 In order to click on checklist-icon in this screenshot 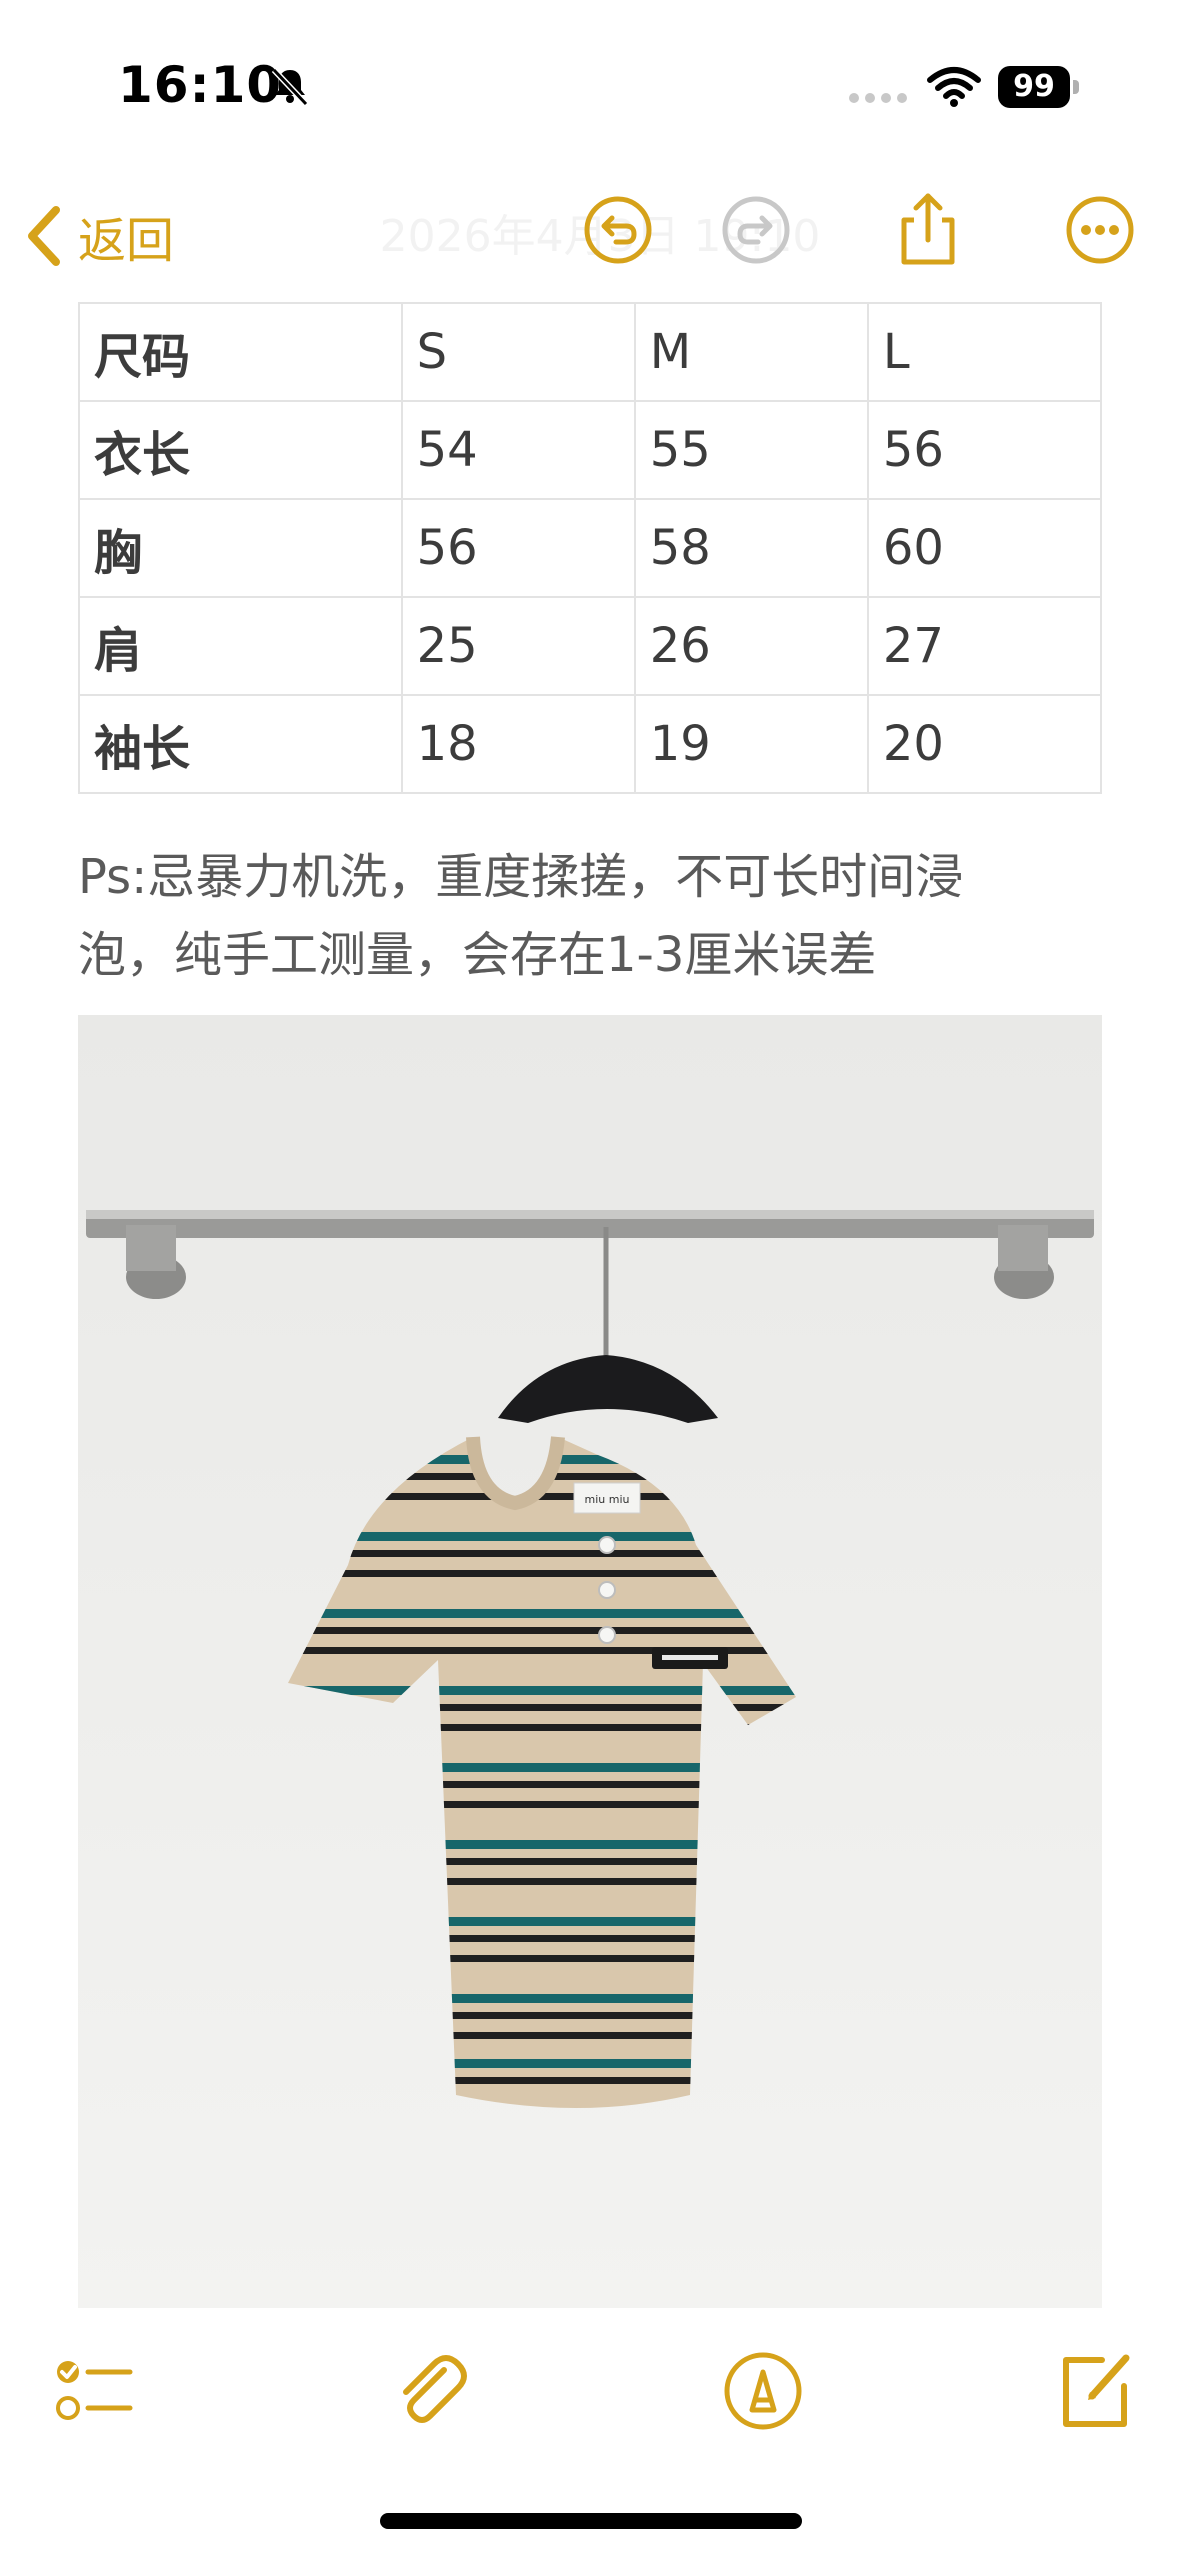, I will do `click(93, 2391)`.